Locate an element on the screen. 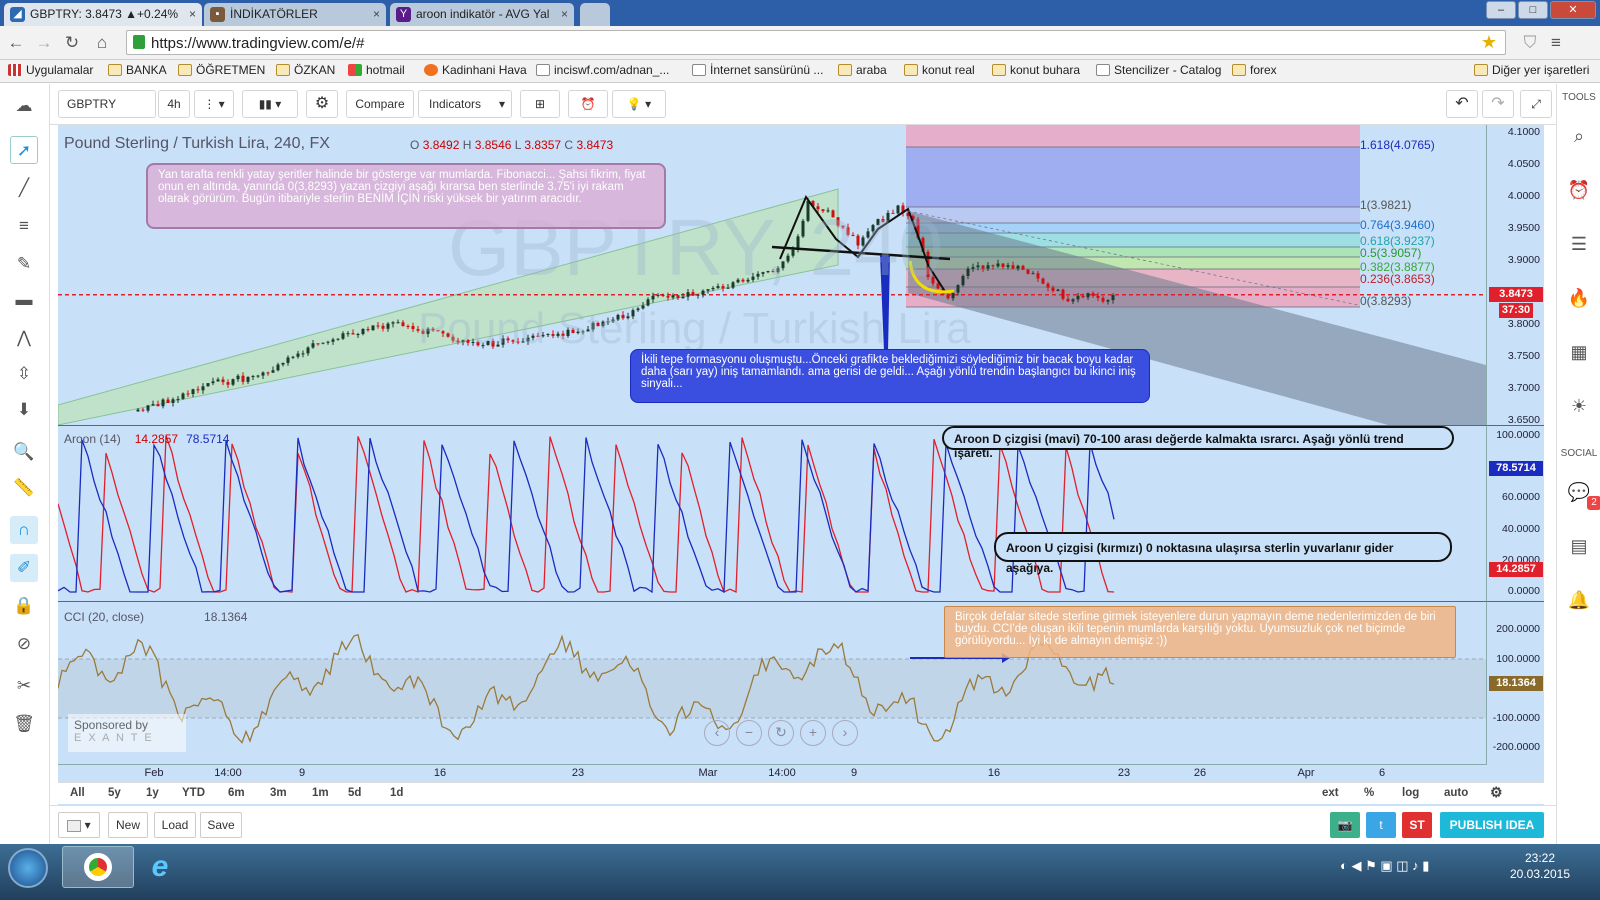 This screenshot has height=900, width=1600. range-5y: 5y is located at coordinates (114, 793).